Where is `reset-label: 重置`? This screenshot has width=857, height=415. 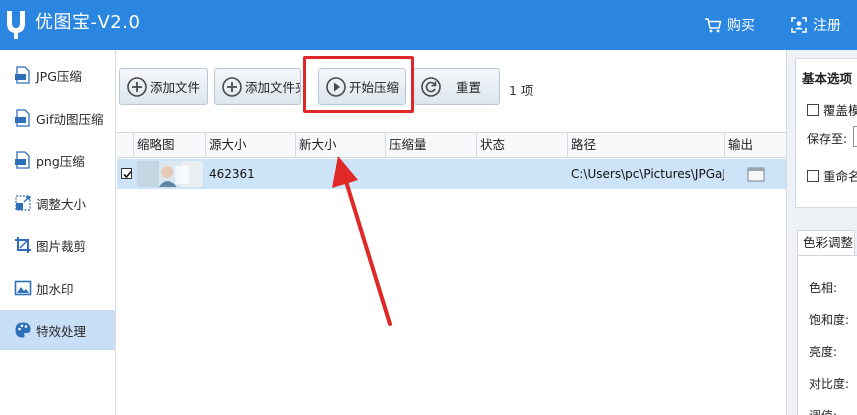 reset-label: 重置 is located at coordinates (469, 87).